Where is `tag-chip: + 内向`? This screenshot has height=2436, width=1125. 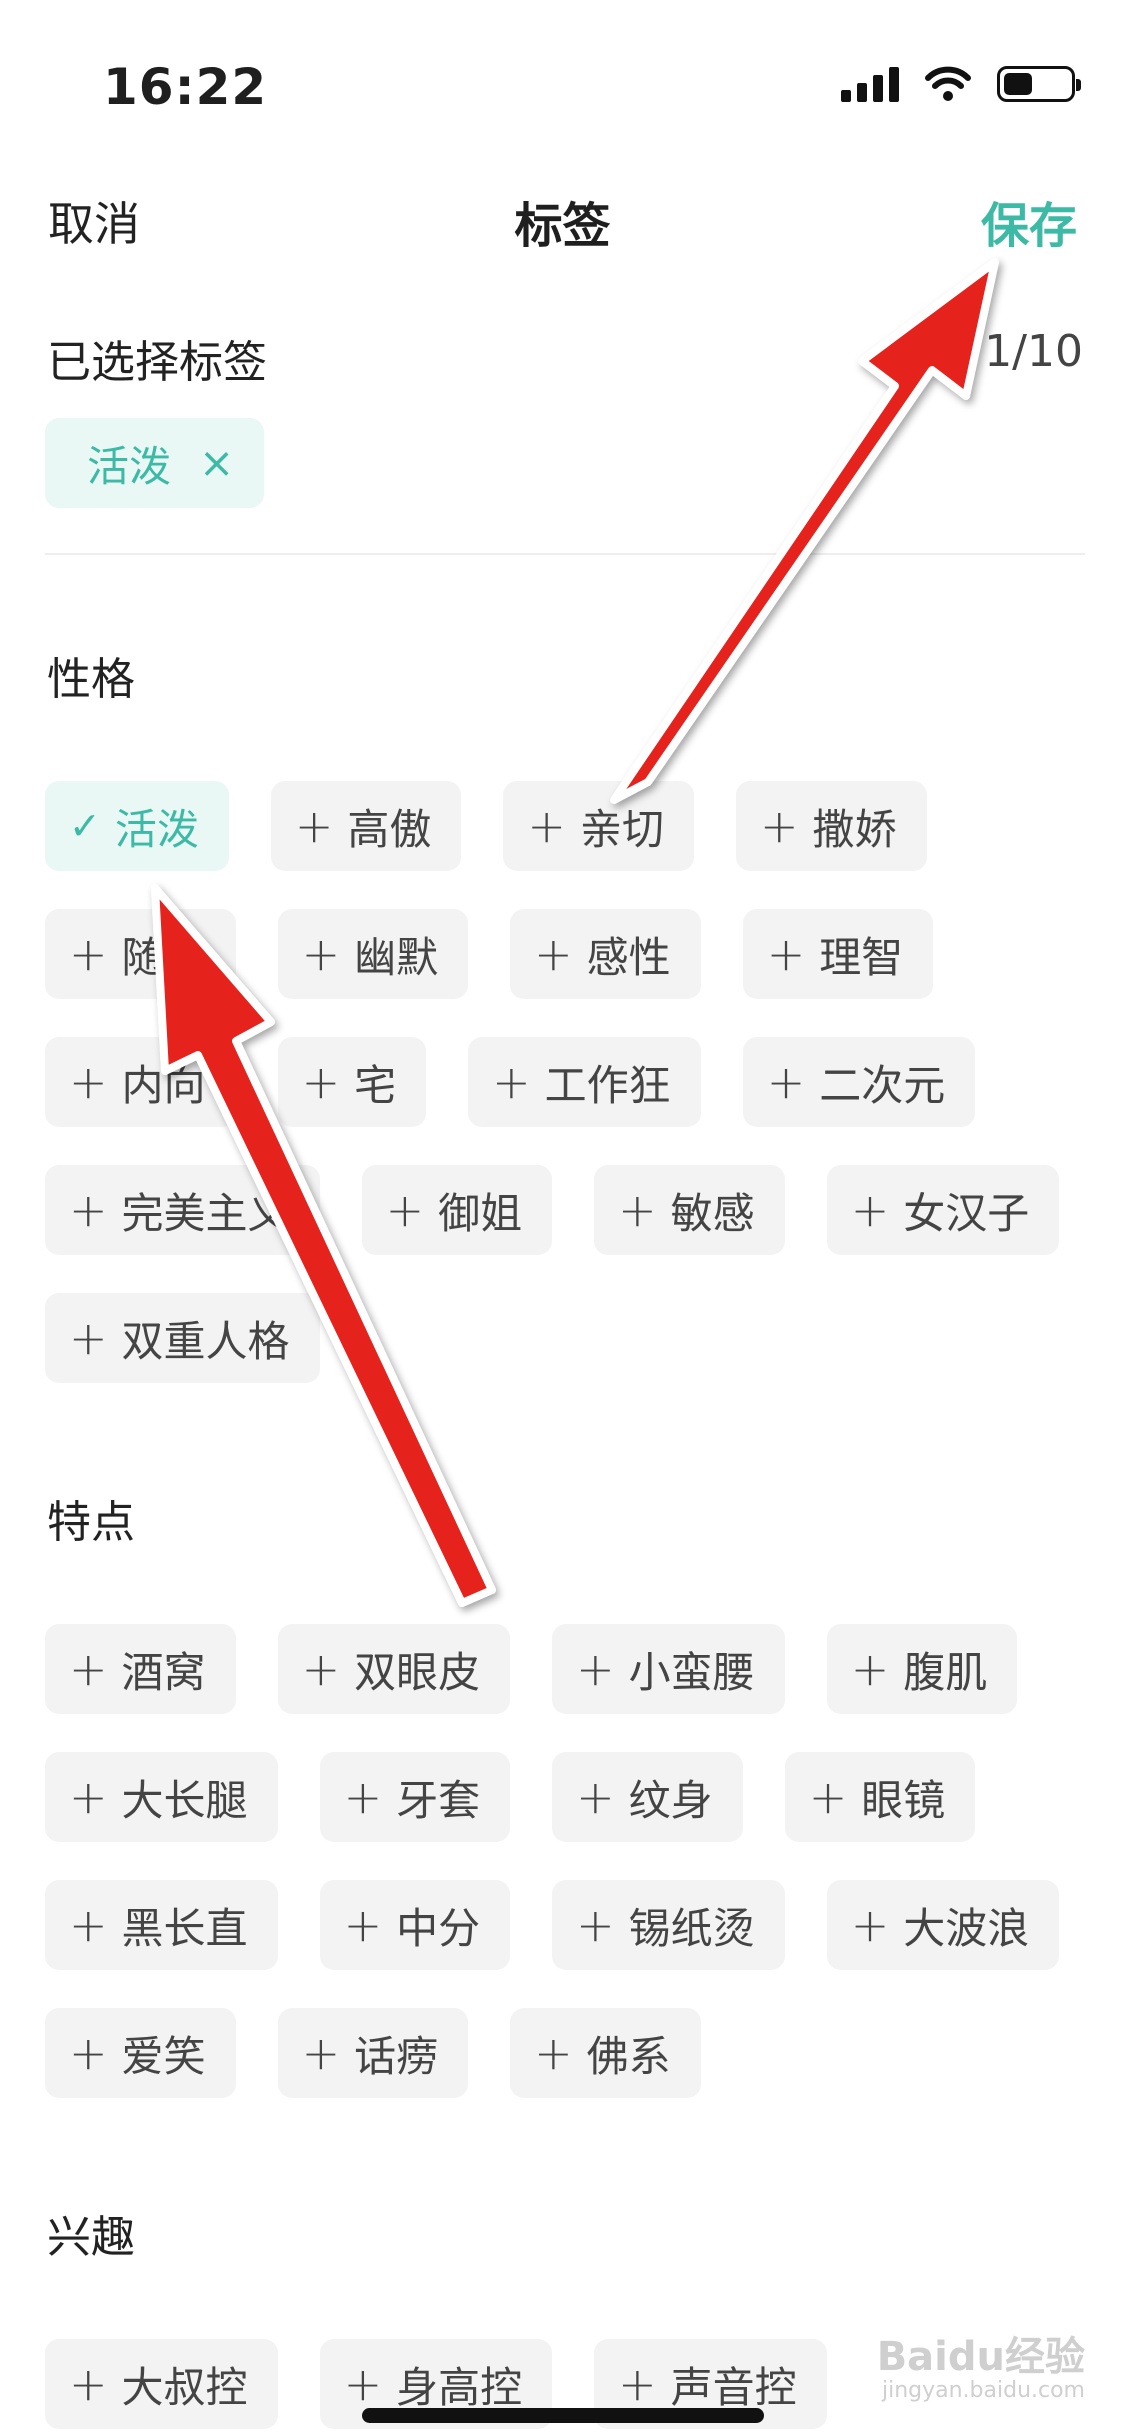
tag-chip: + 内向 is located at coordinates (140, 1082).